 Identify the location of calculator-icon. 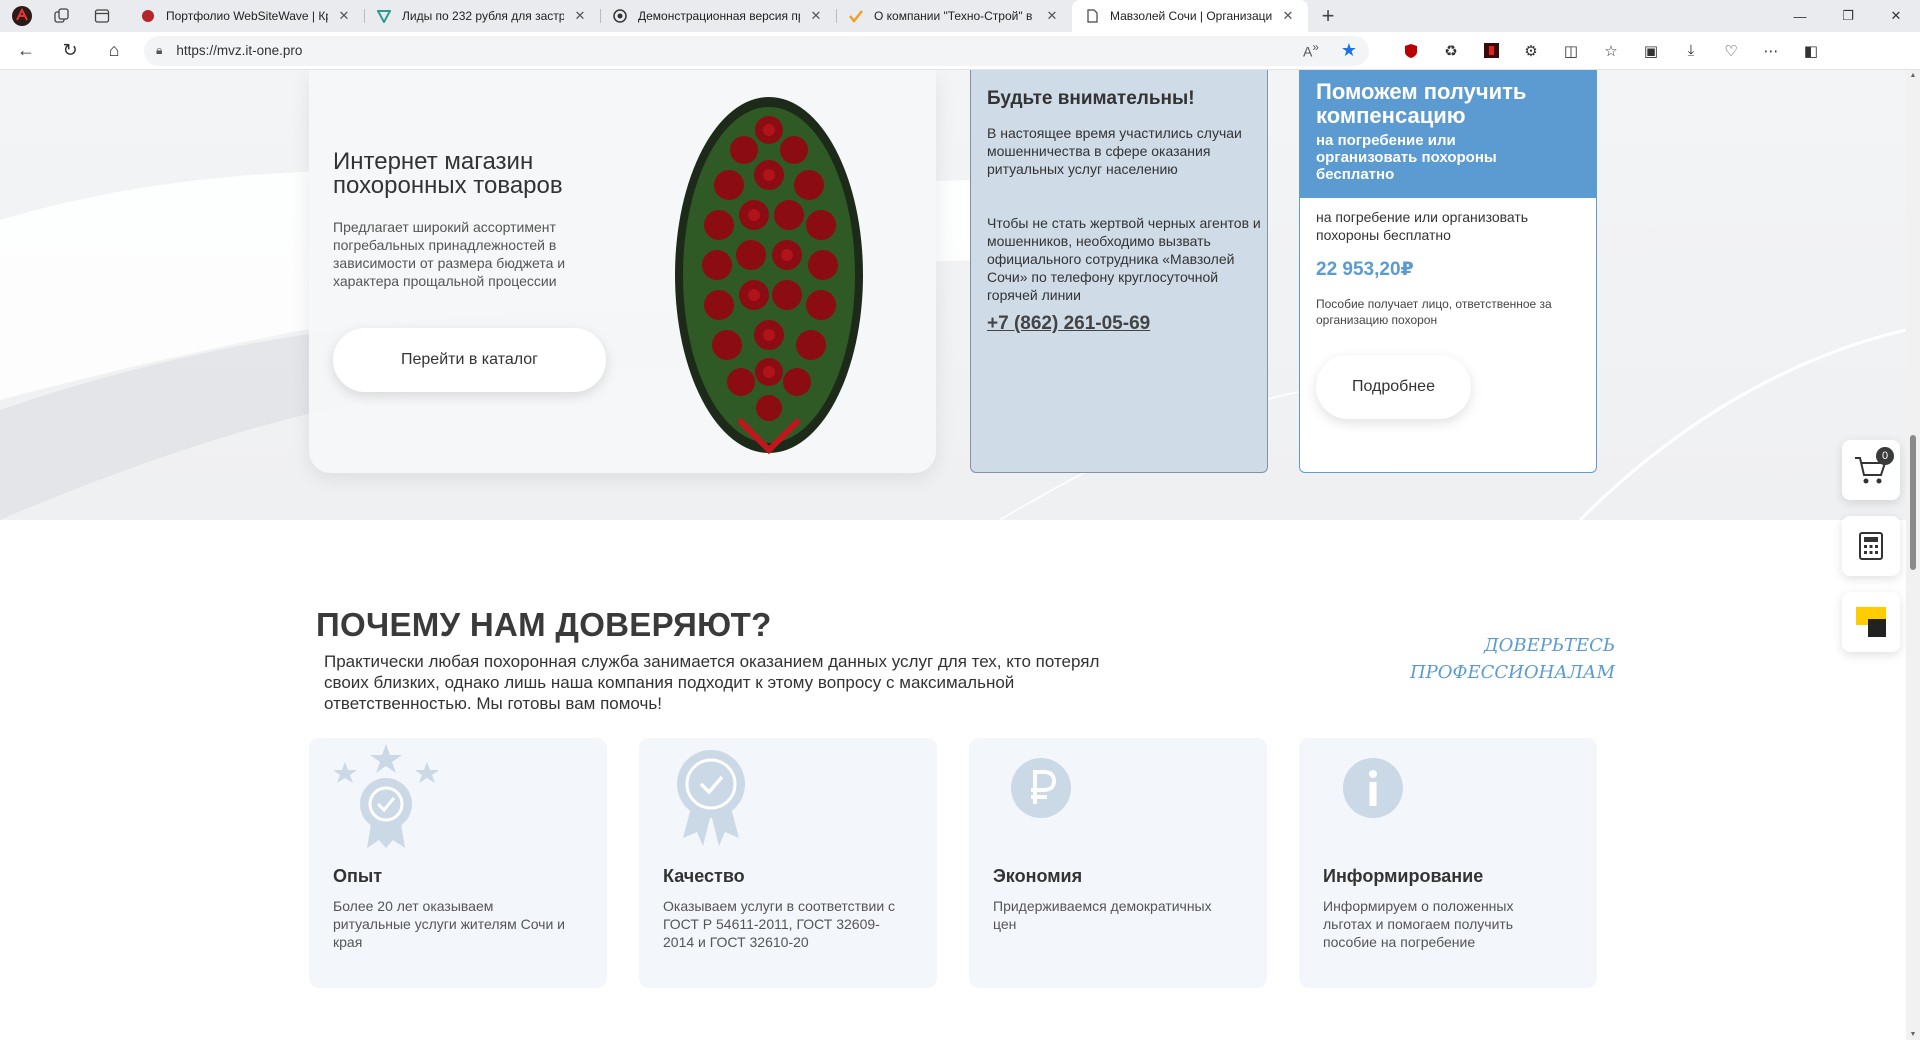
(1871, 546).